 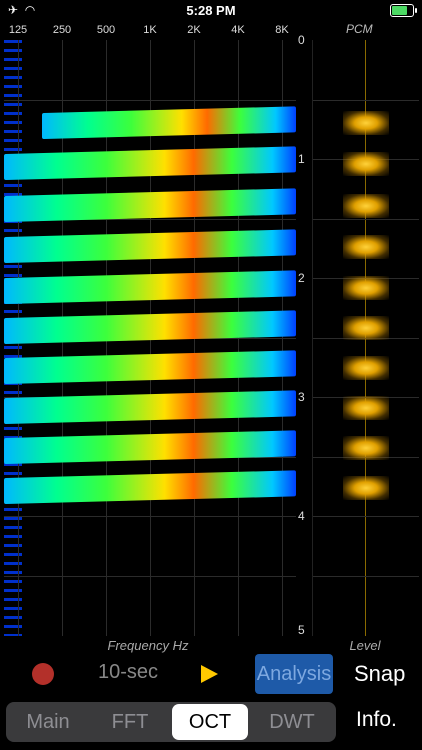 I want to click on time-tick: 1, so click(x=301, y=159).